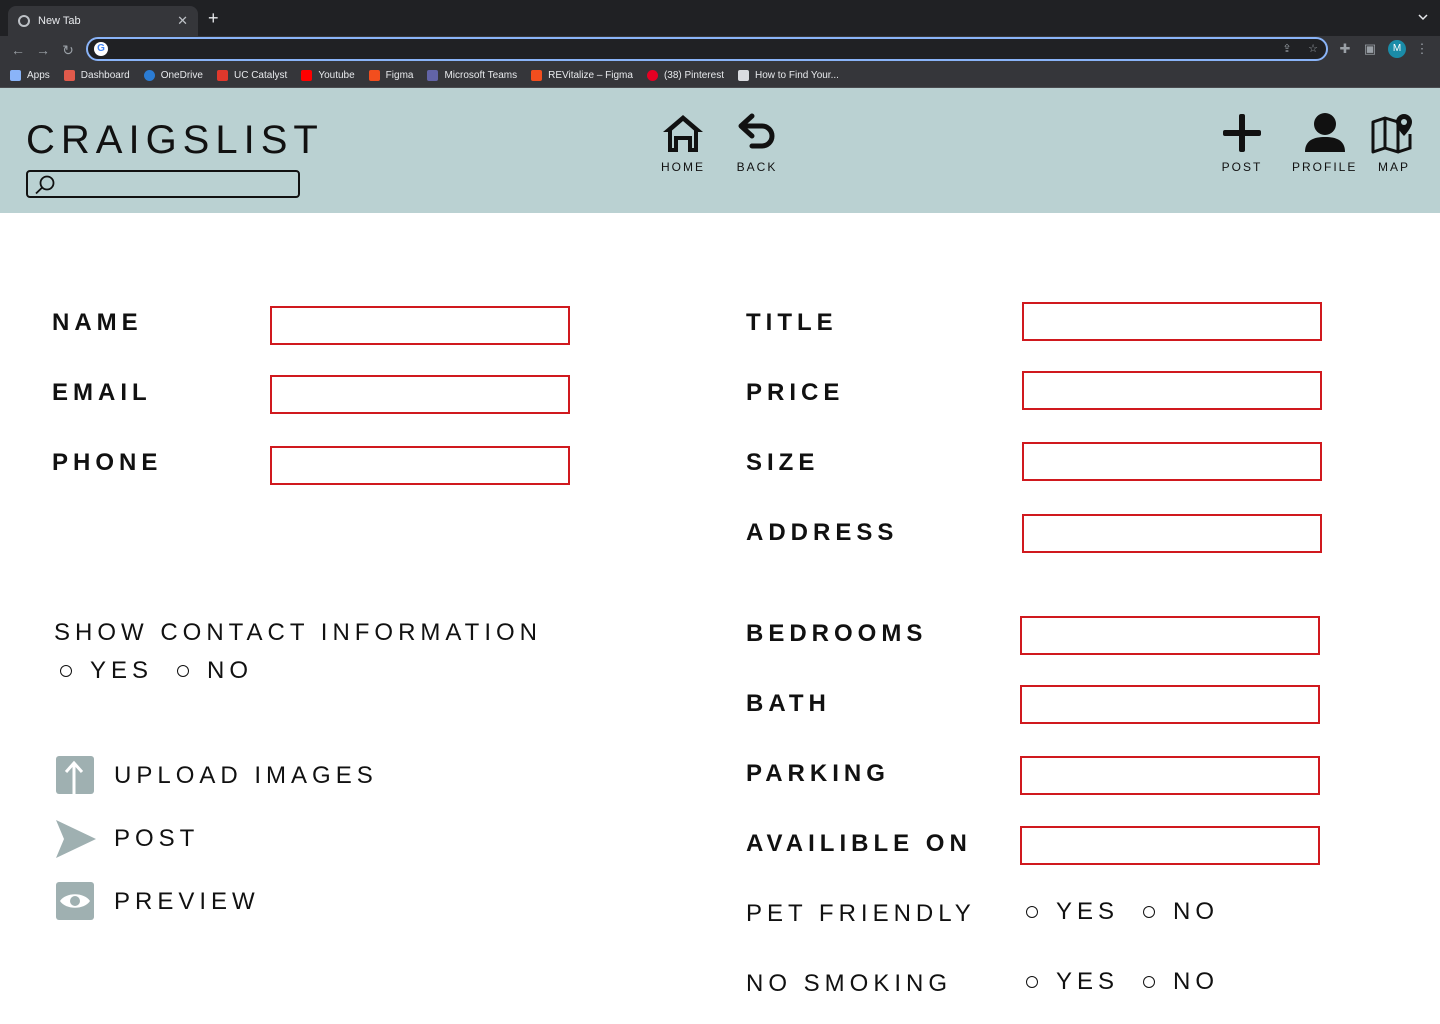 This screenshot has width=1440, height=1024. What do you see at coordinates (175, 140) in the screenshot?
I see `site-logo: CRAIGSLIST` at bounding box center [175, 140].